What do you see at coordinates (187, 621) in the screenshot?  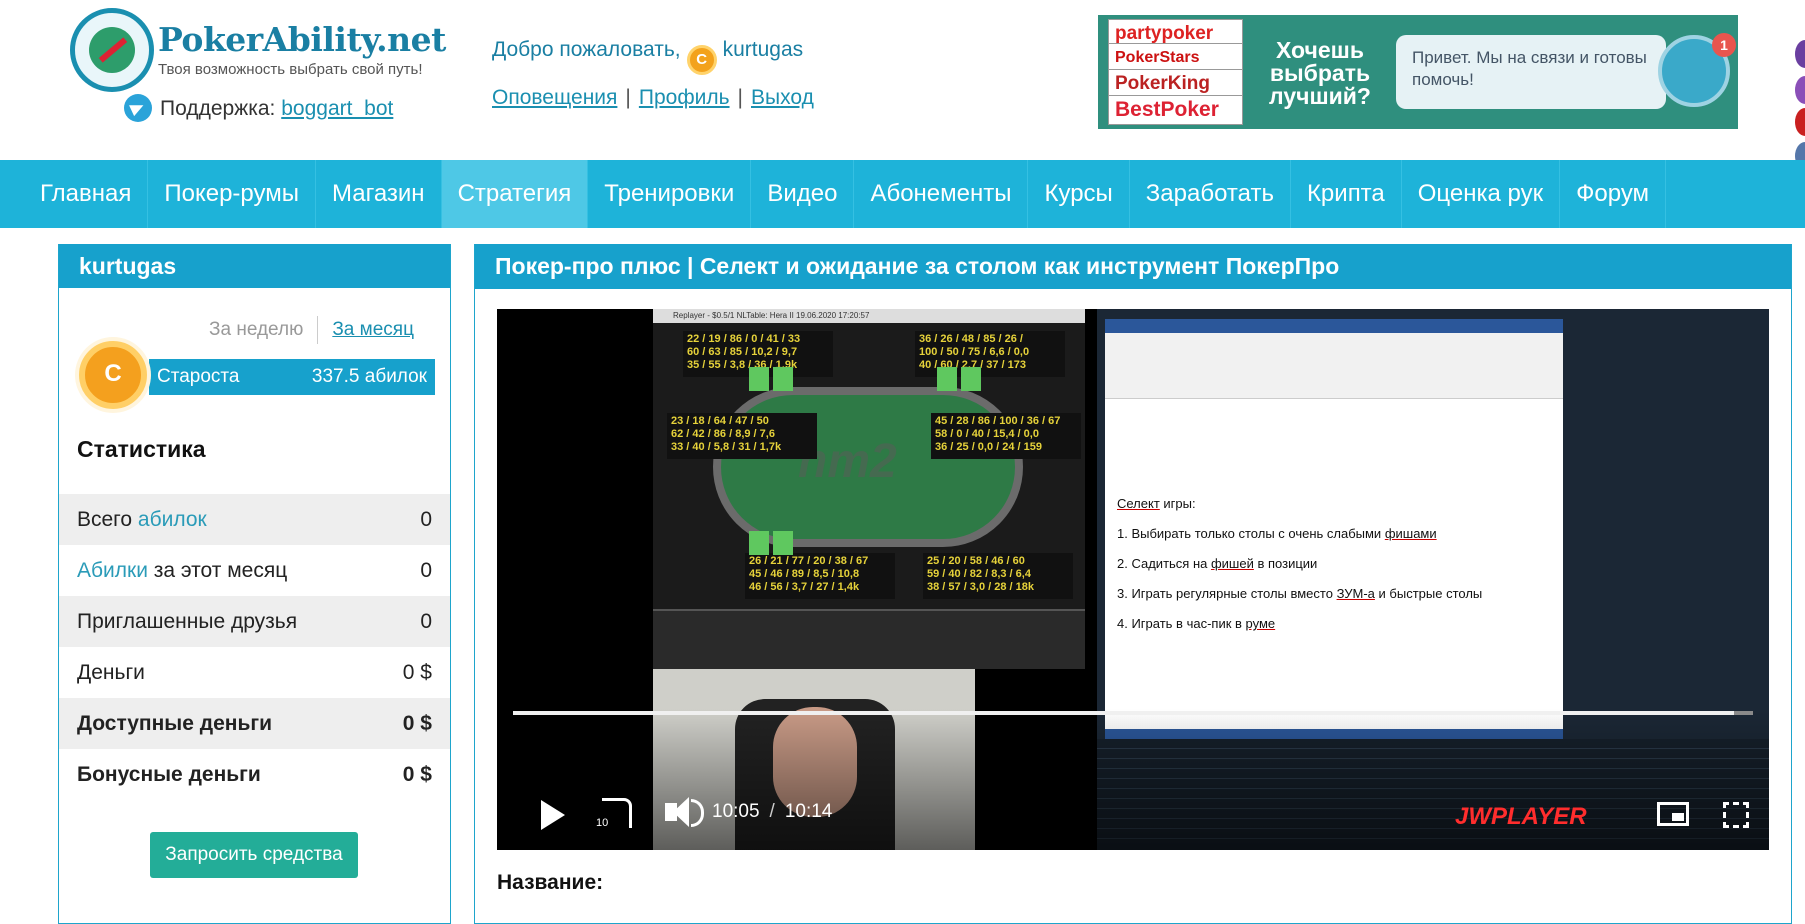 I see `stat-label: Приглашенные друзья` at bounding box center [187, 621].